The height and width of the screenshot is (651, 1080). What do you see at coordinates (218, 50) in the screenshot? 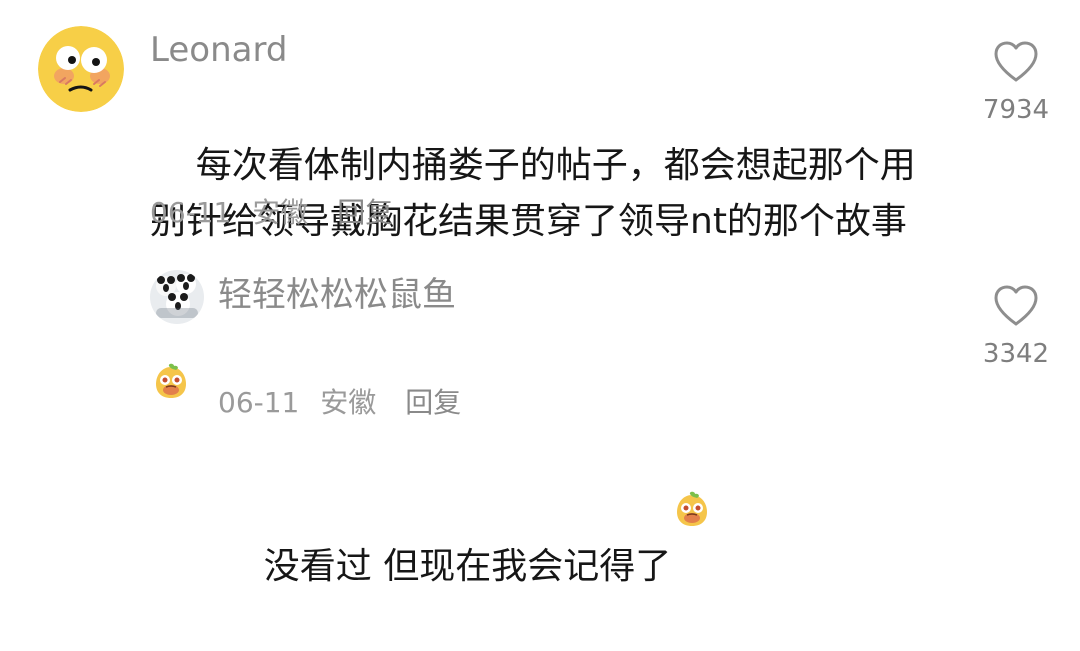
I see `comment-username: Leonard` at bounding box center [218, 50].